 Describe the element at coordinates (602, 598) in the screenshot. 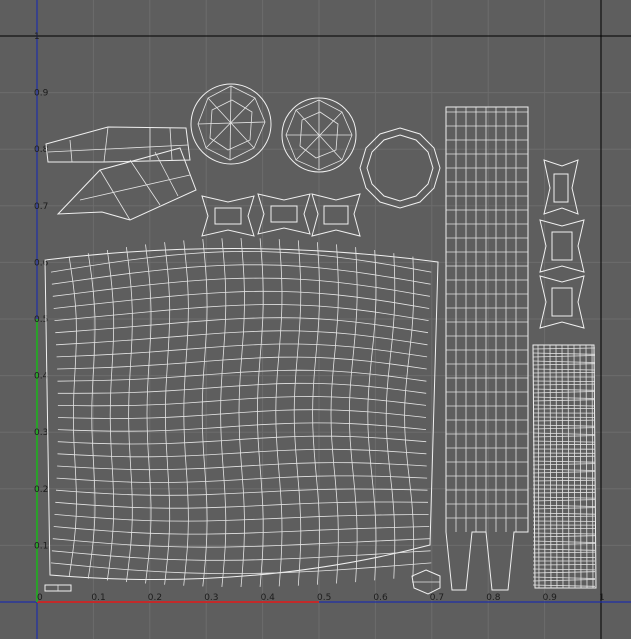

I see `u-tick-label: 1` at that location.